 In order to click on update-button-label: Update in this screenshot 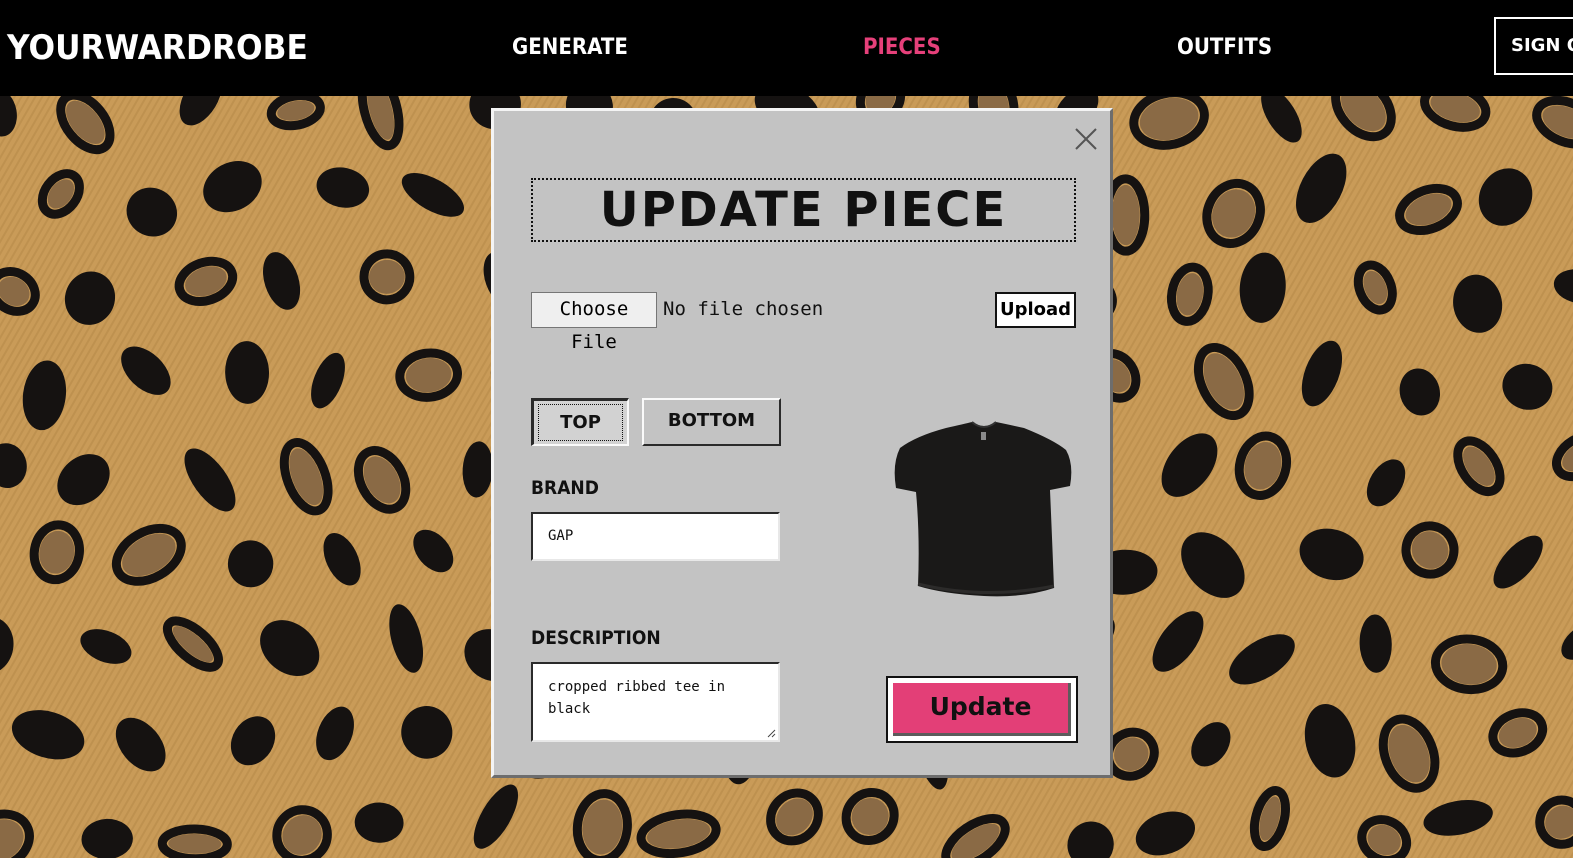, I will do `click(982, 709)`.